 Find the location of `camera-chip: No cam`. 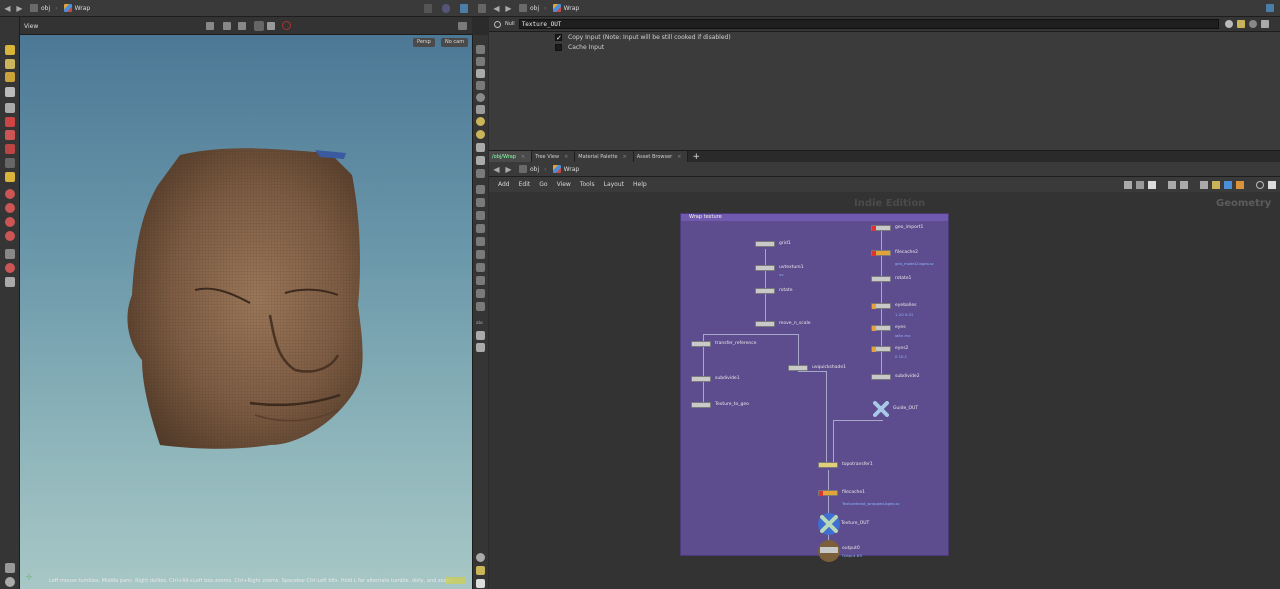

camera-chip: No cam is located at coordinates (455, 42).